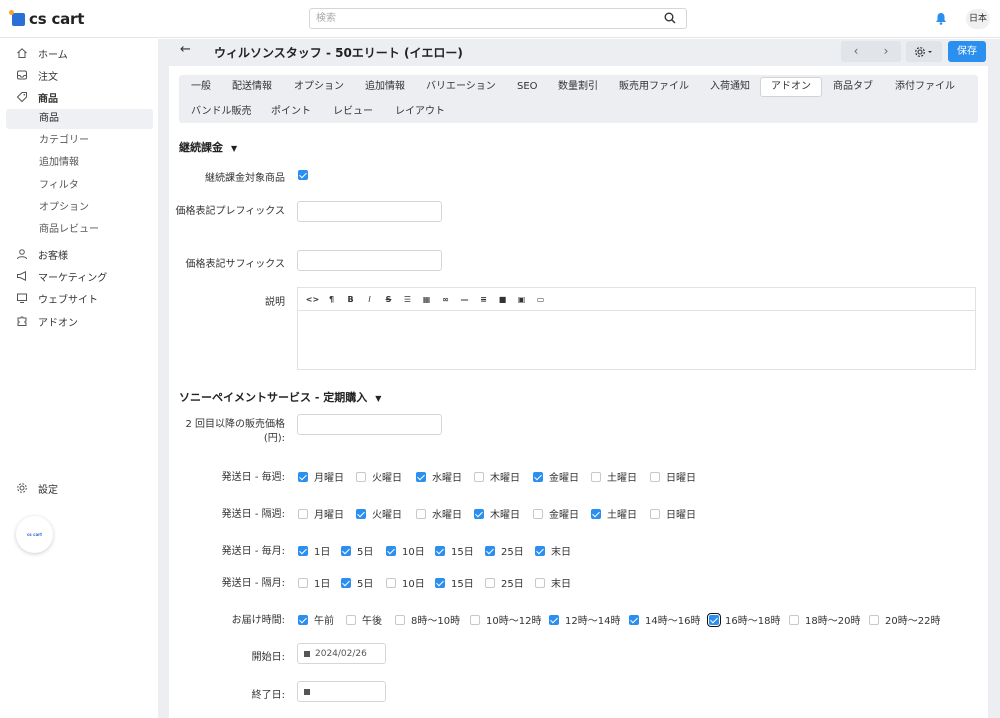  I want to click on second-price-input, so click(369, 424).